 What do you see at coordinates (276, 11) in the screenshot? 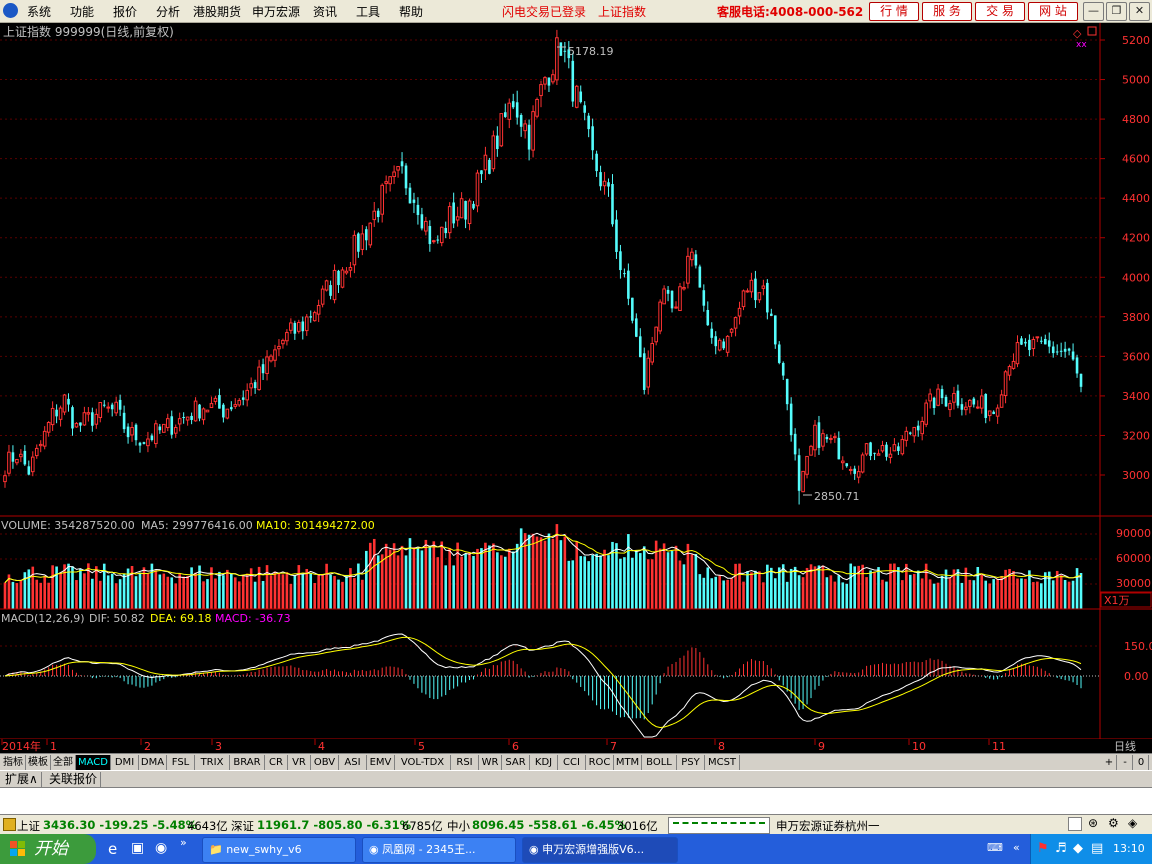
I see `menu-5: 申万宏源` at bounding box center [276, 11].